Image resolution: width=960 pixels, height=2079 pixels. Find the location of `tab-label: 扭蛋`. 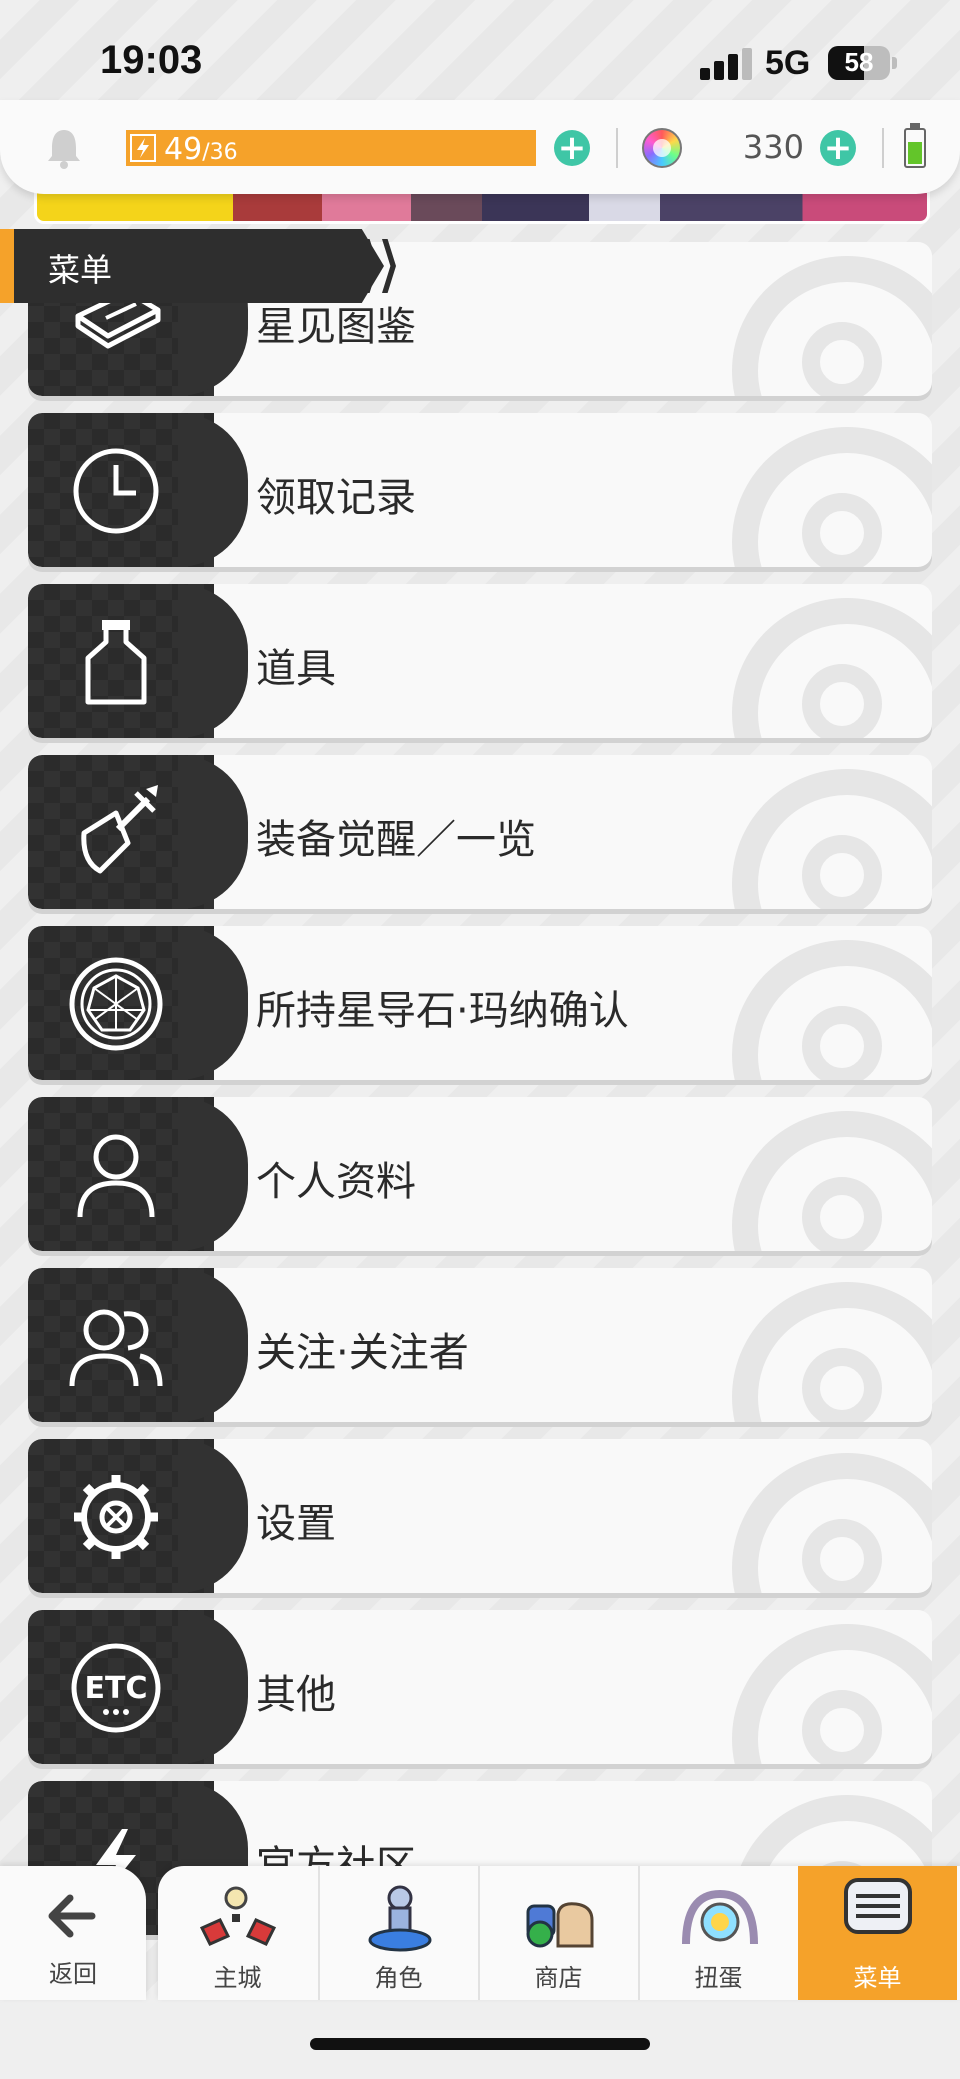

tab-label: 扭蛋 is located at coordinates (718, 1978).